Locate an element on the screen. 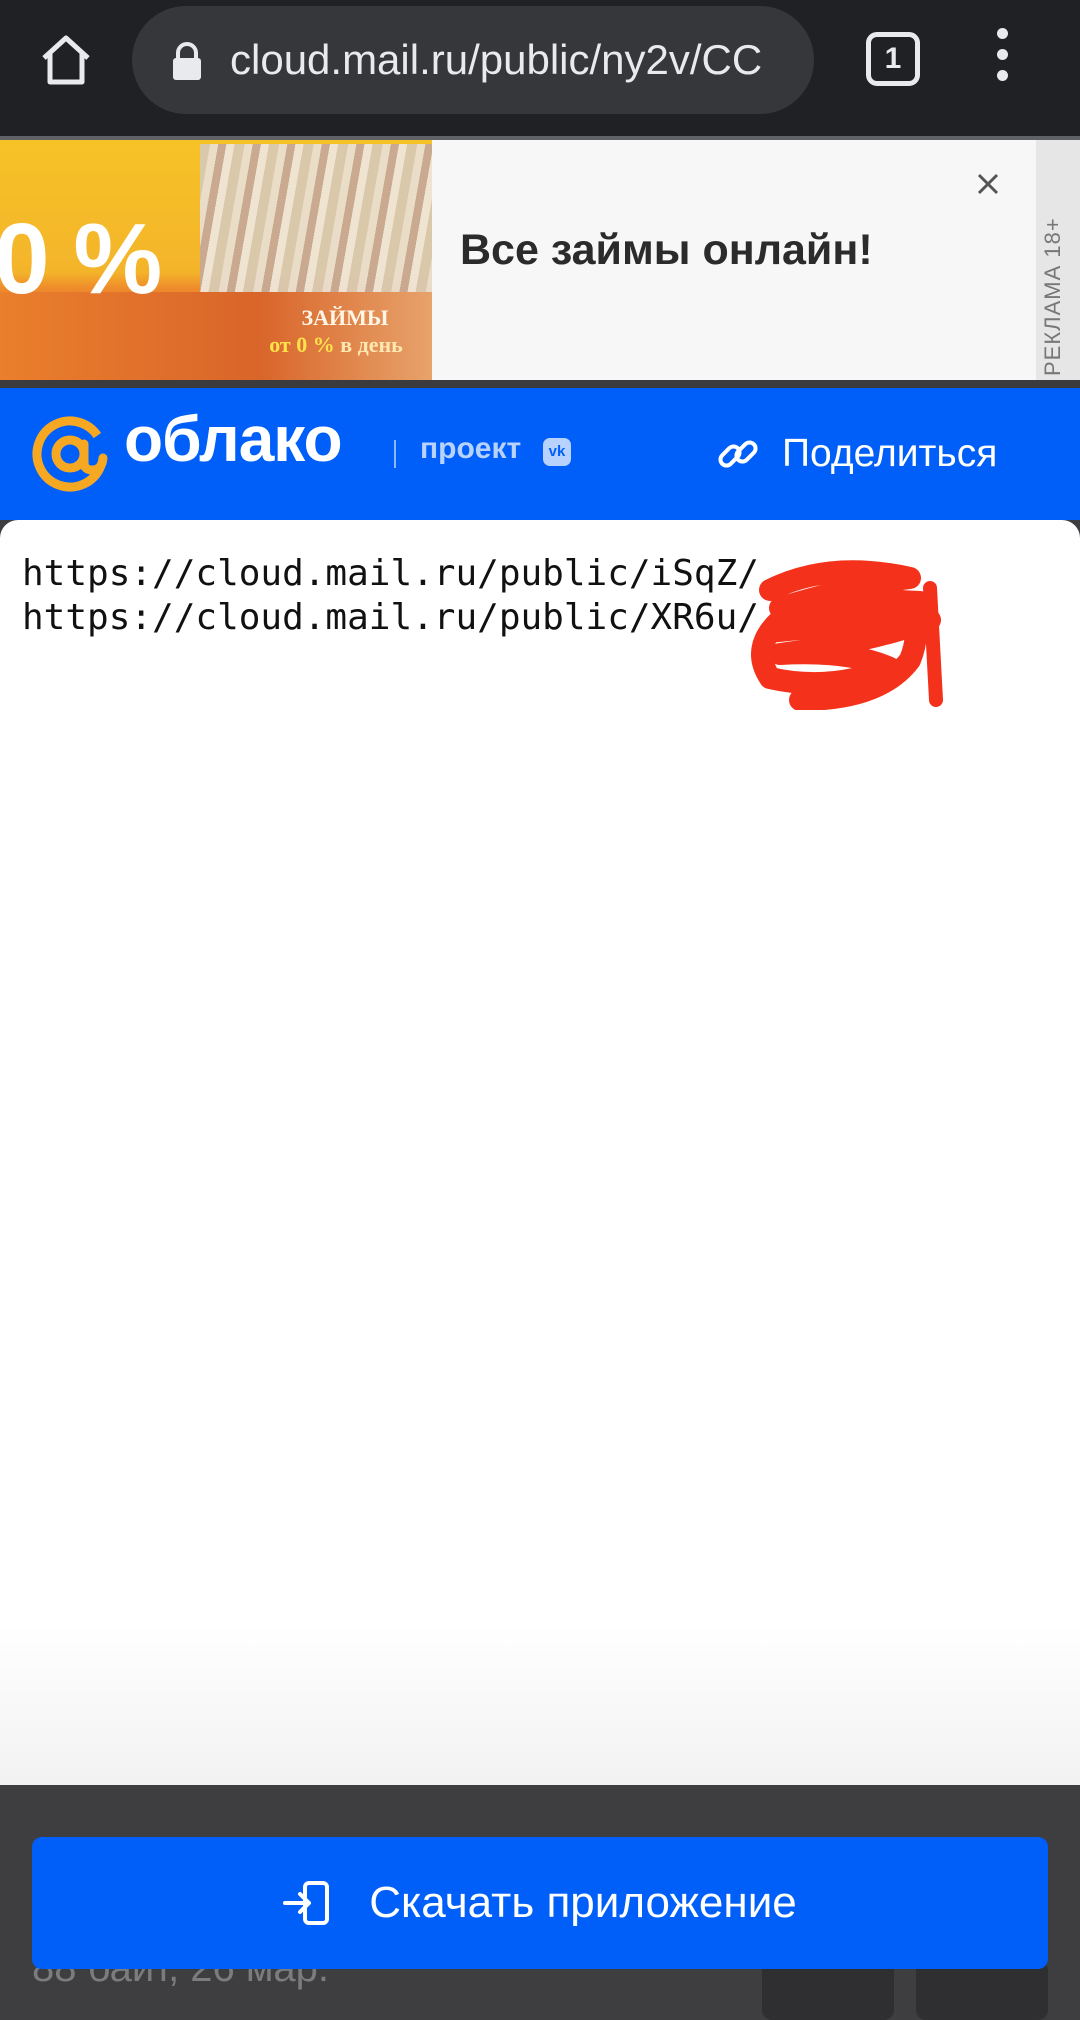  share-label: Поделиться is located at coordinates (890, 453).